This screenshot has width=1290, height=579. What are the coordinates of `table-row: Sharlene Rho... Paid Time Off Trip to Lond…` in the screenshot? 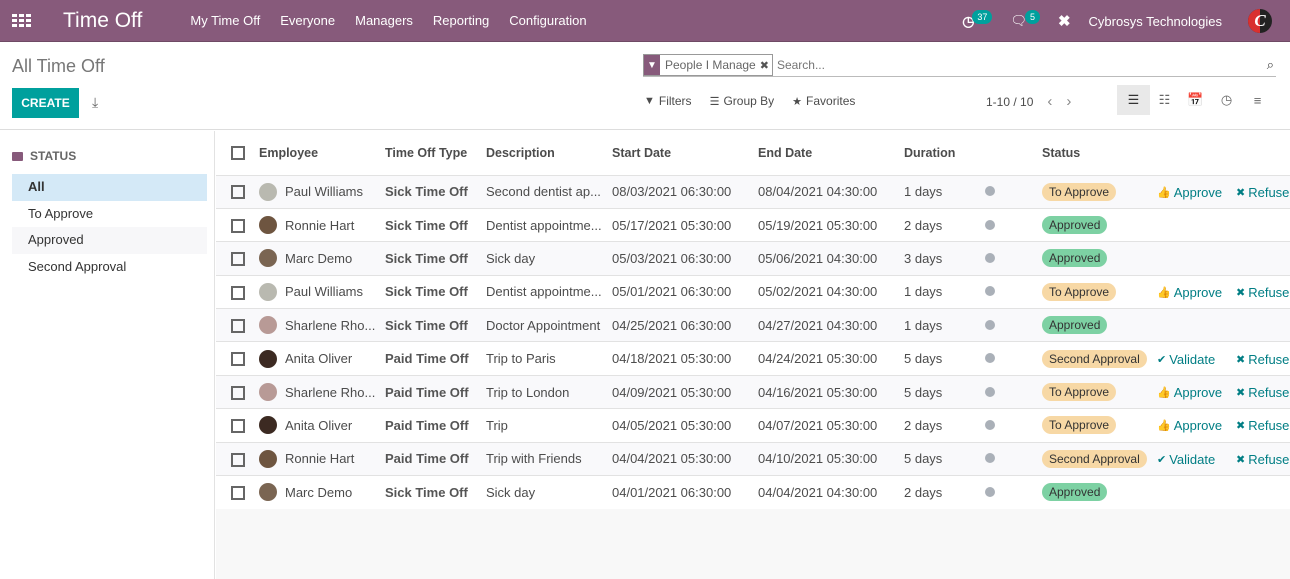 It's located at (753, 391).